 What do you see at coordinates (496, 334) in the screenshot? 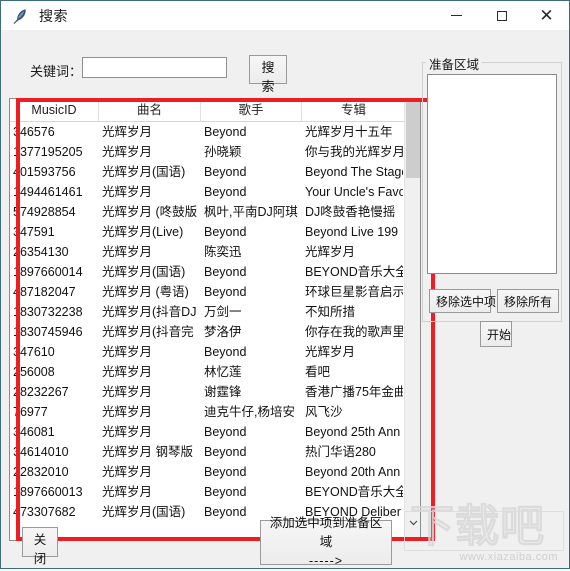
I see `start-button: 开始` at bounding box center [496, 334].